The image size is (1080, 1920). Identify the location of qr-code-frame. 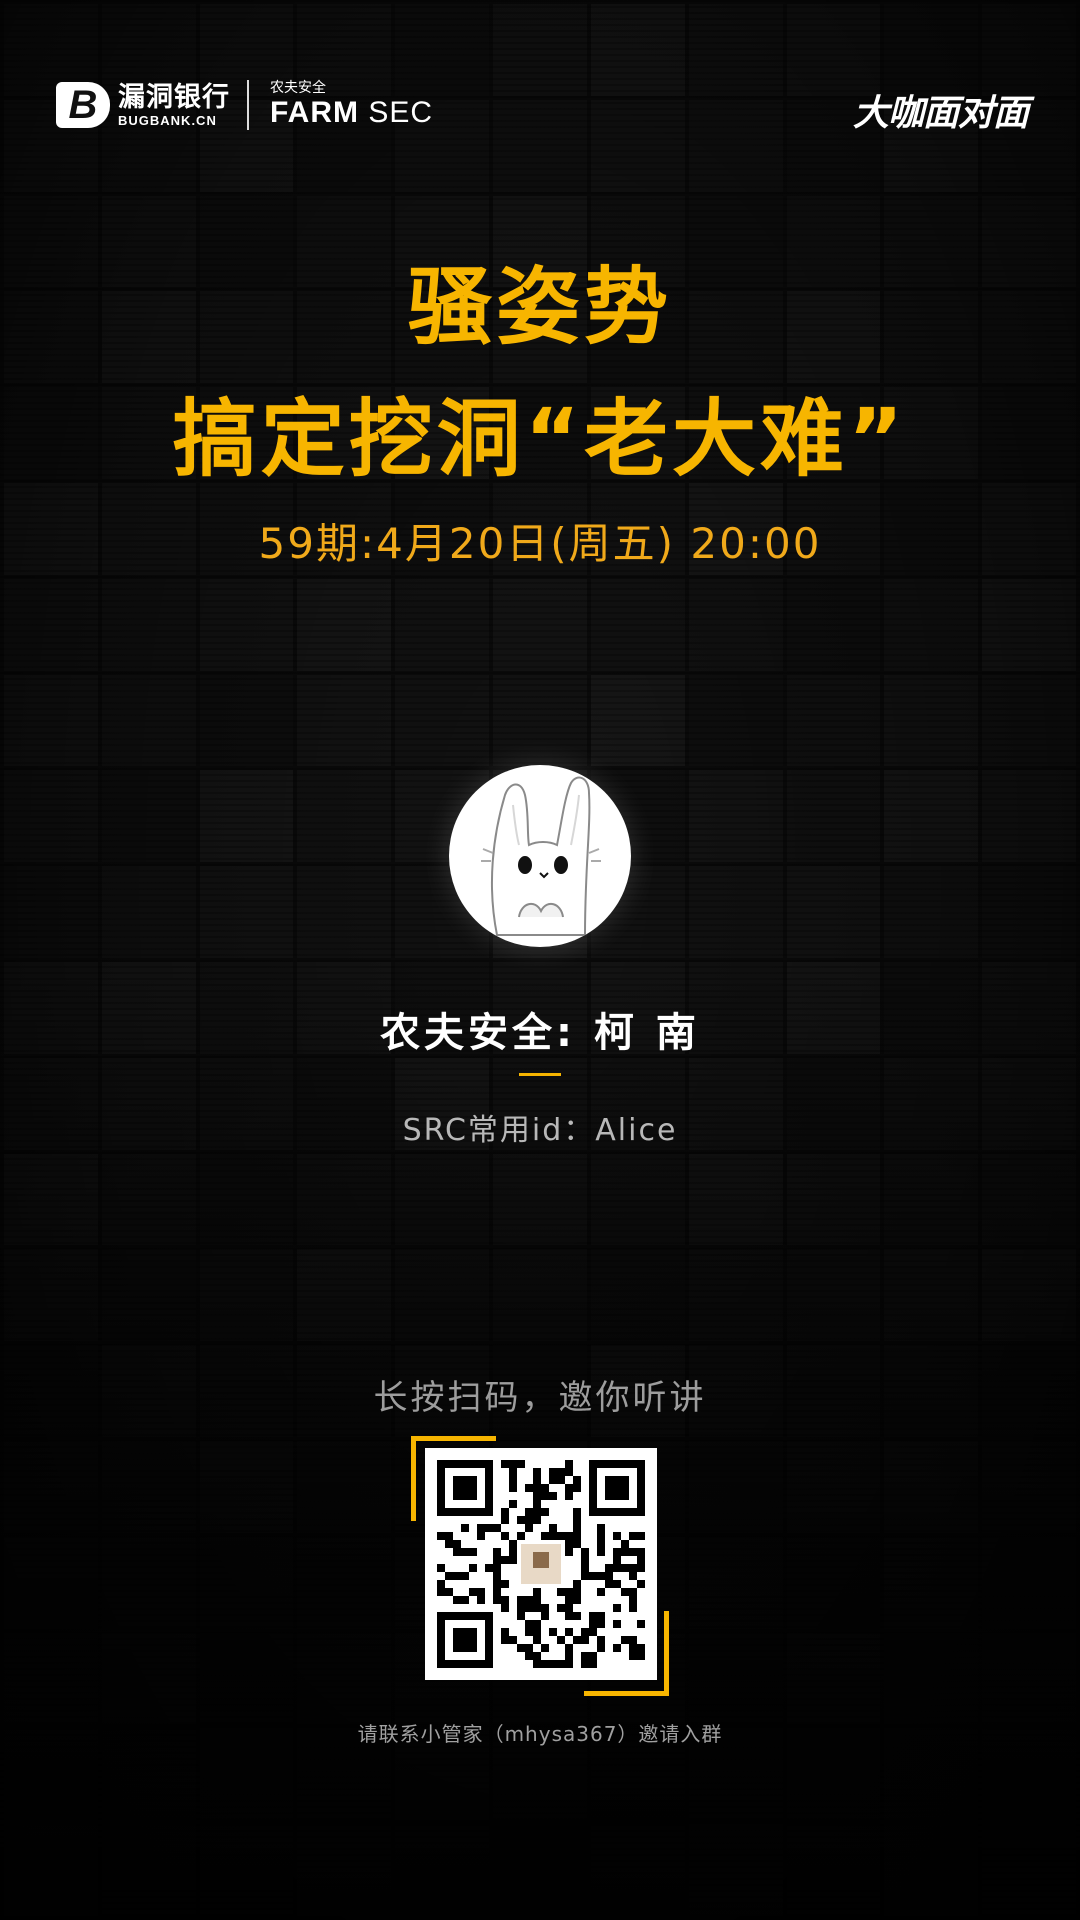
(540, 1566).